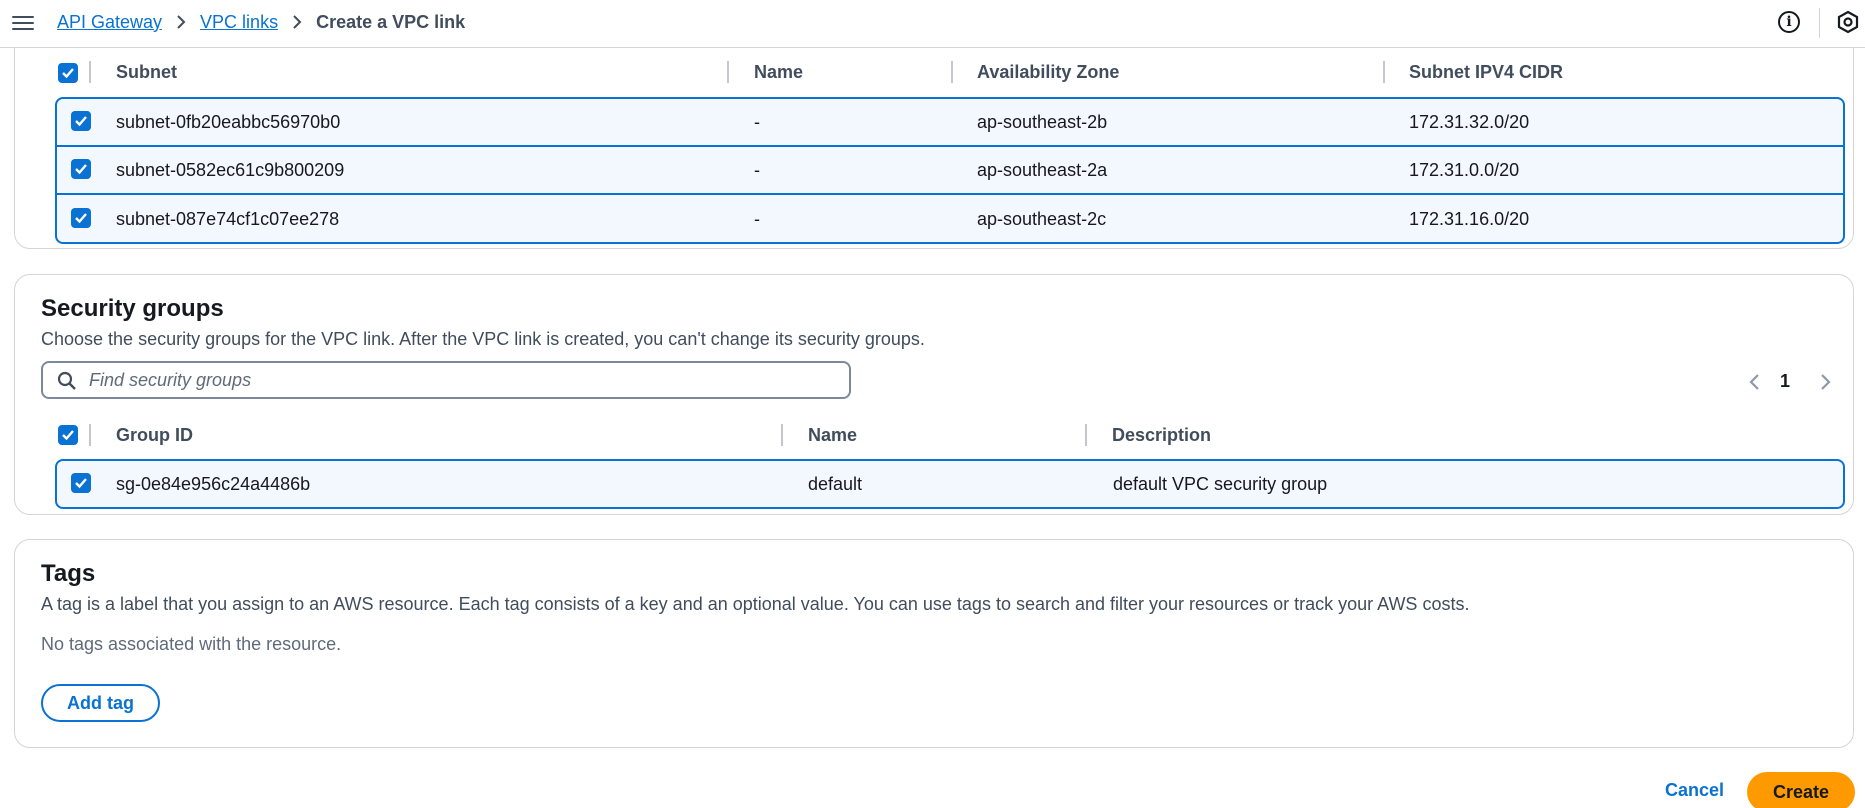 This screenshot has height=808, width=1865. What do you see at coordinates (1785, 381) in the screenshot?
I see `page-number: 1` at bounding box center [1785, 381].